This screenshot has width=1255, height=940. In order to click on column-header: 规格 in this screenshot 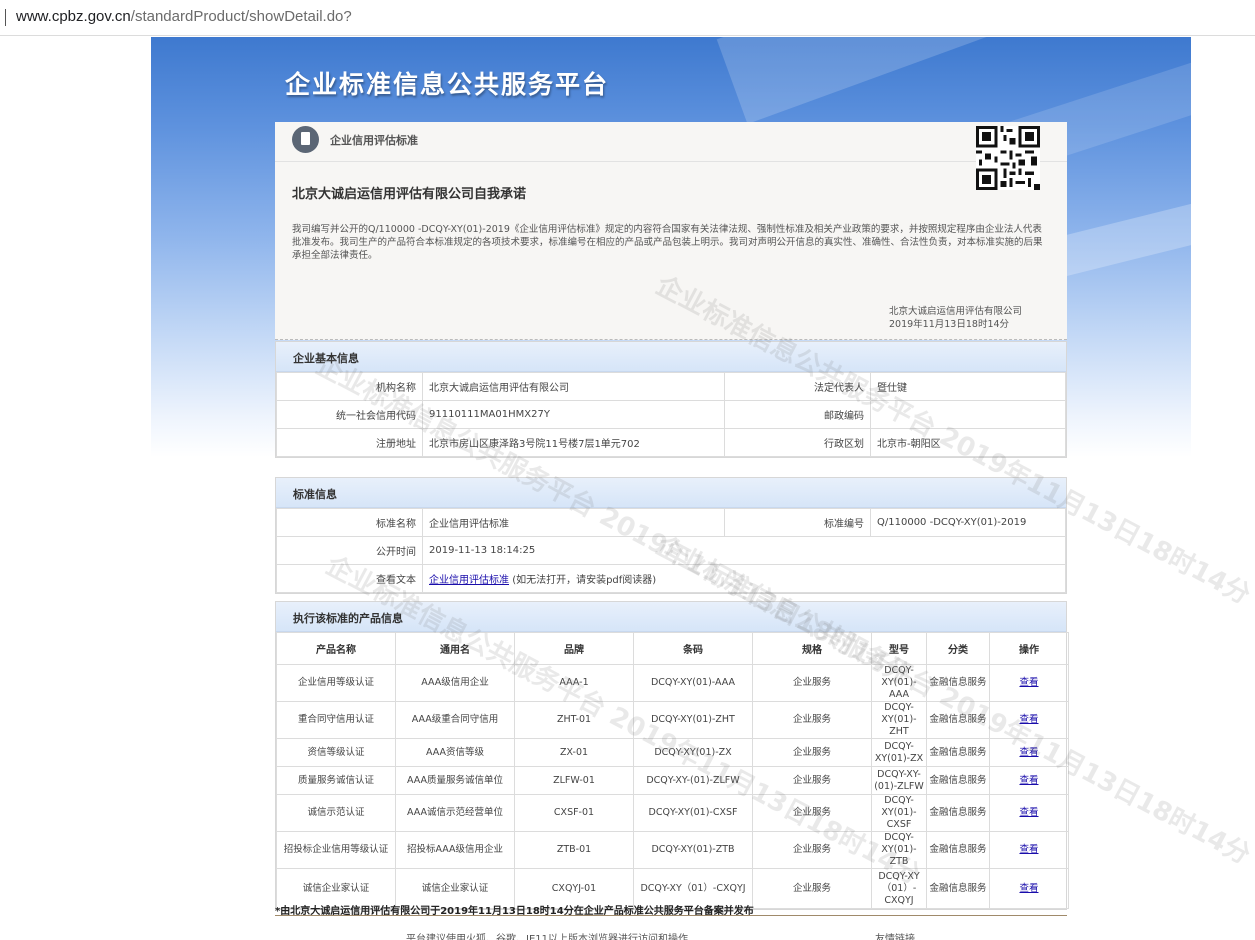, I will do `click(812, 648)`.